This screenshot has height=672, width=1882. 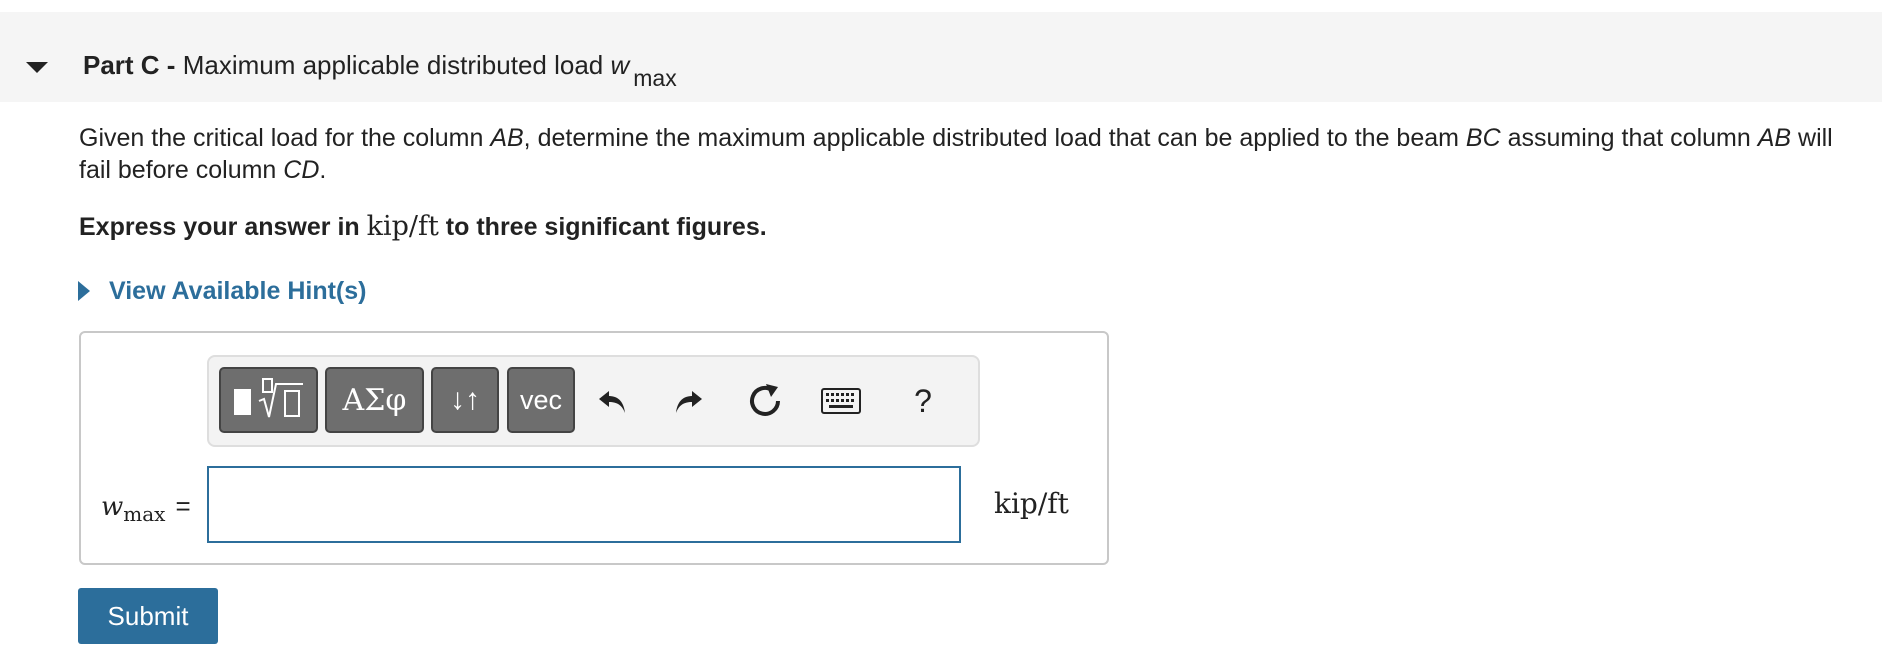 What do you see at coordinates (129, 65) in the screenshot?
I see `part-label: Part C -` at bounding box center [129, 65].